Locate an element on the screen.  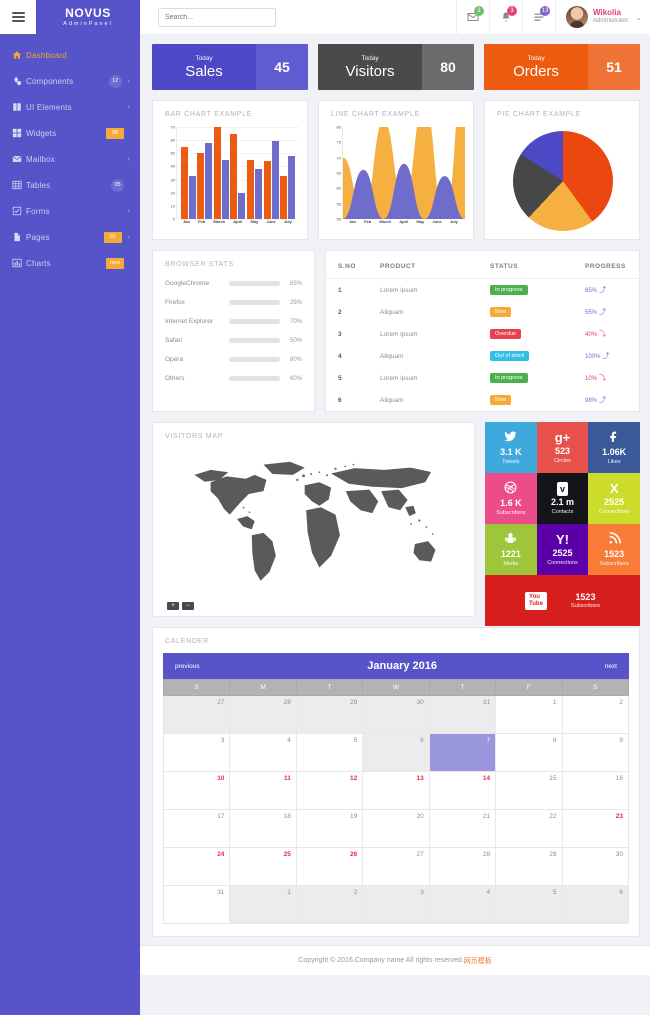
browser-percent: 50% is located at coordinates (295, 340).